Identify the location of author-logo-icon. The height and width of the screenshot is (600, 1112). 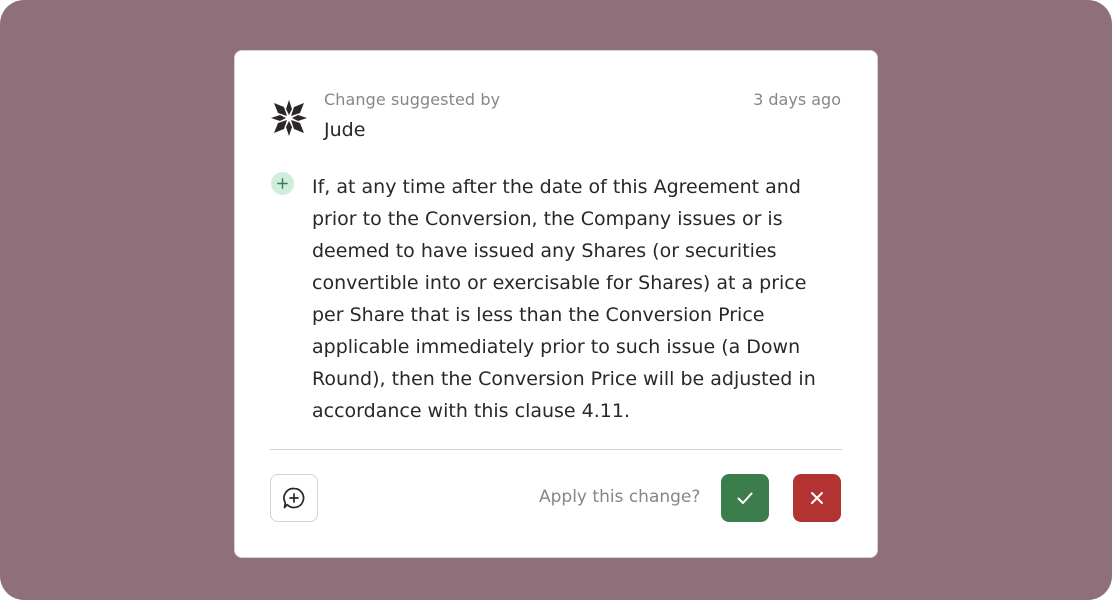
(289, 118).